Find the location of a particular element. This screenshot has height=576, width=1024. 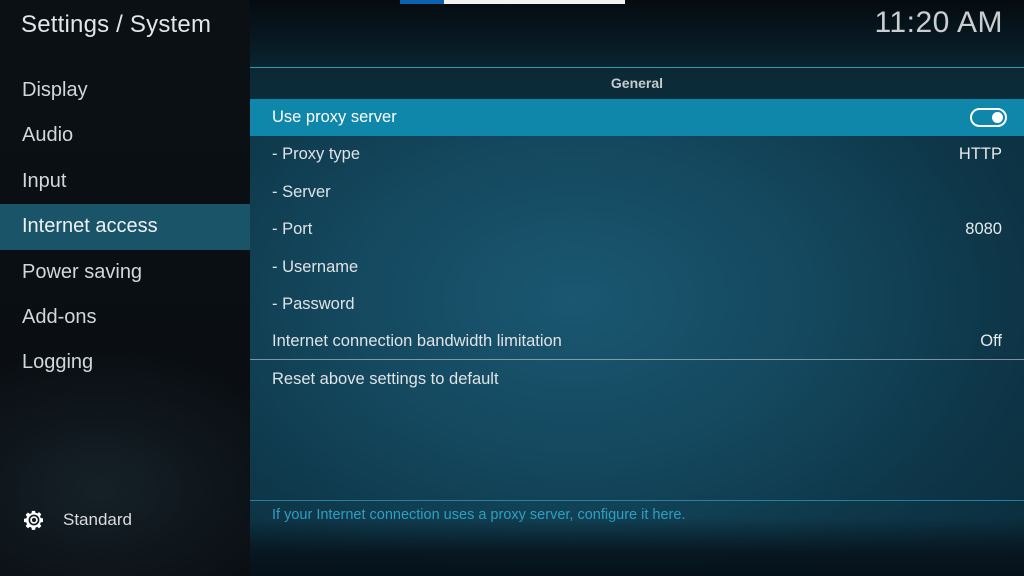

loading-bar-progress is located at coordinates (422, 2).